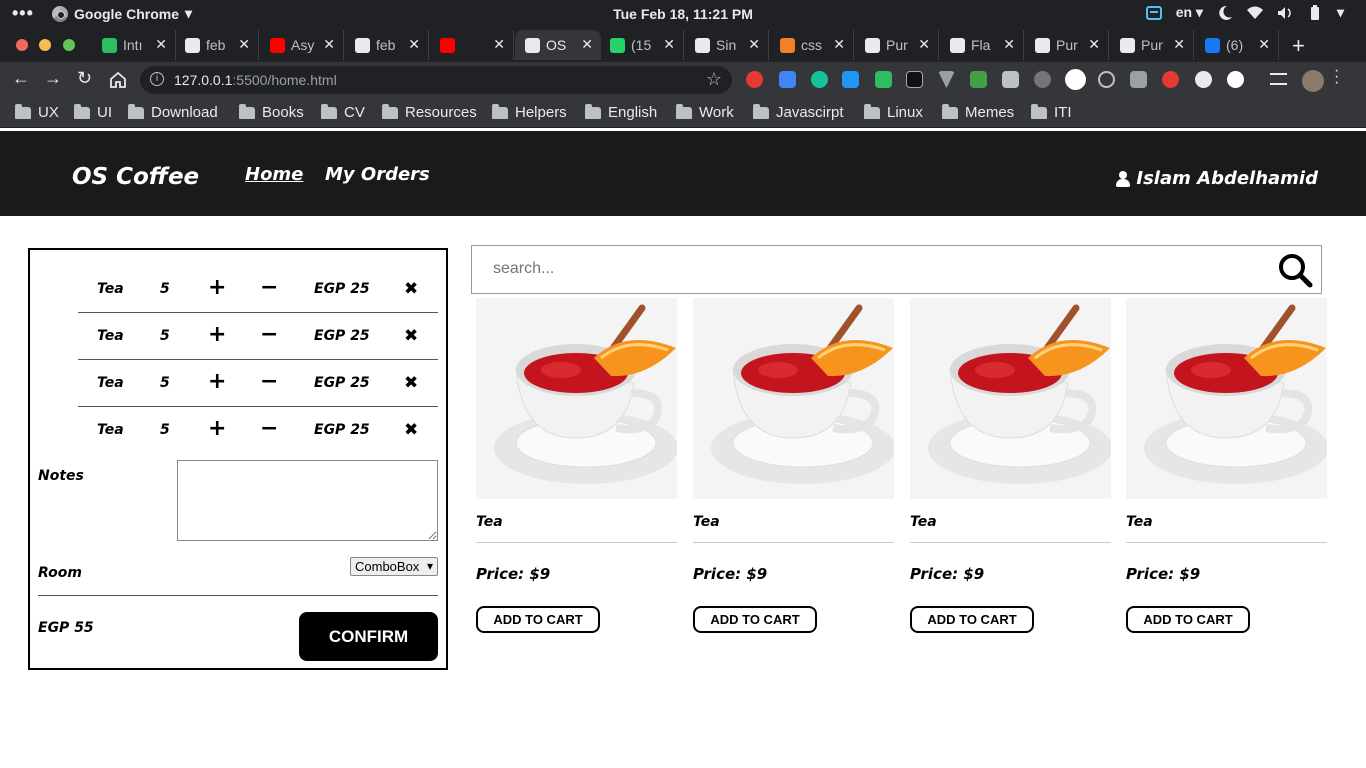 This screenshot has width=1366, height=768. Describe the element at coordinates (798, 112) in the screenshot. I see `bookmark-folder: Javascirpt` at that location.